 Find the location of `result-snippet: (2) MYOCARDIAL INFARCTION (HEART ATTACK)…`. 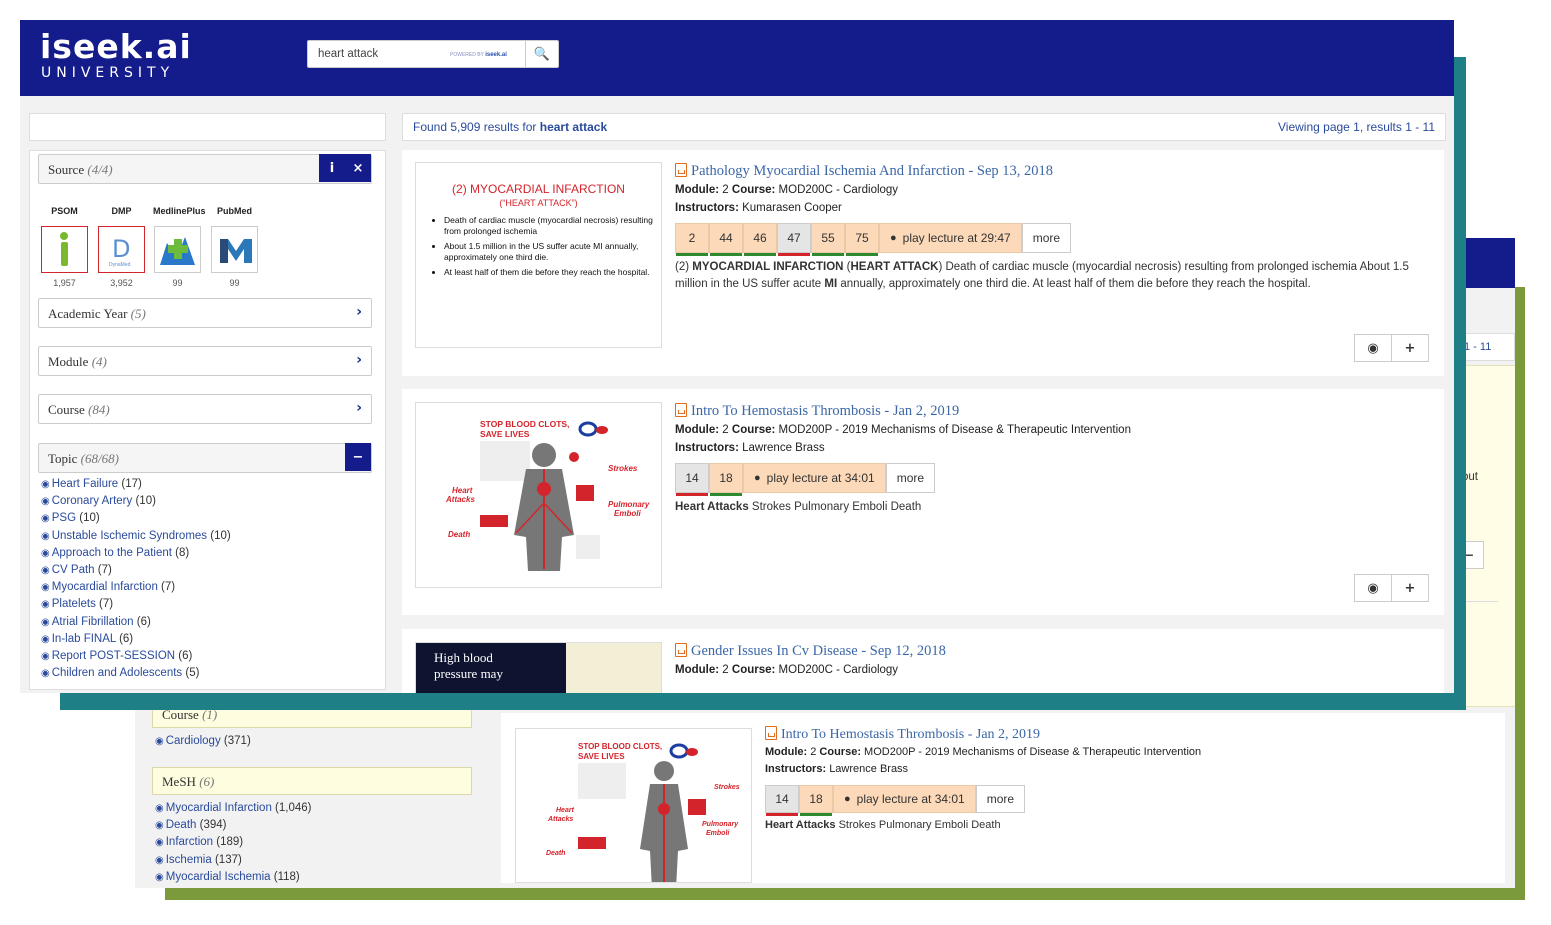

result-snippet: (2) MYOCARDIAL INFARCTION (HEART ATTACK)… is located at coordinates (1042, 275).